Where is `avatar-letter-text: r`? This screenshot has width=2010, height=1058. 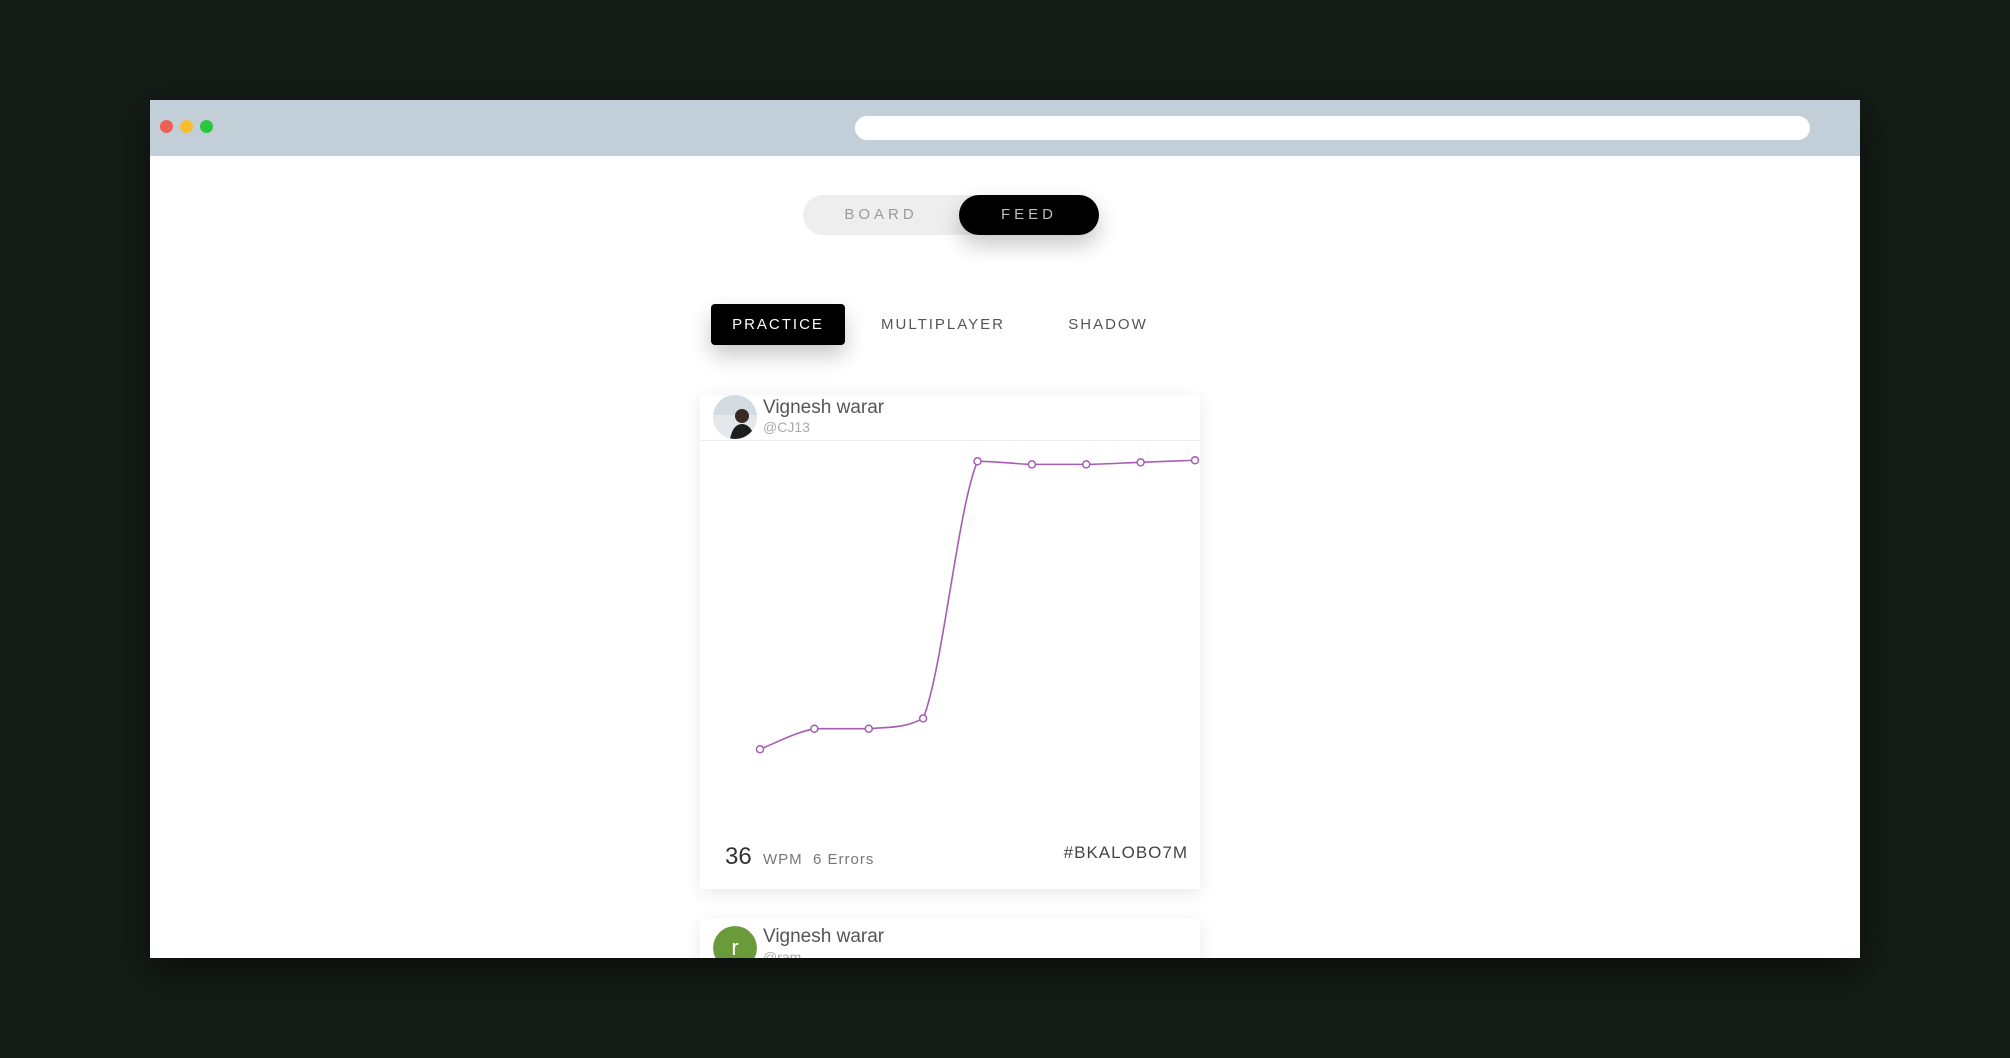
avatar-letter-text: r is located at coordinates (734, 946).